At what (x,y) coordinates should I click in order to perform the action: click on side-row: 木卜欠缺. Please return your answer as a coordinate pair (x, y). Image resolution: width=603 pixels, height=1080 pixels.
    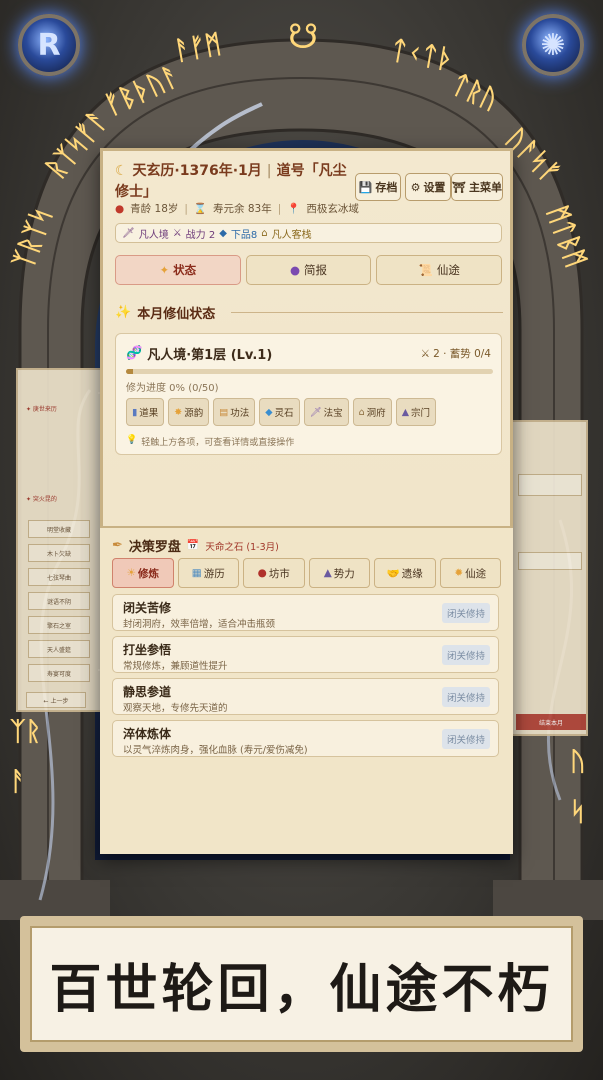
    Looking at the image, I should click on (59, 553).